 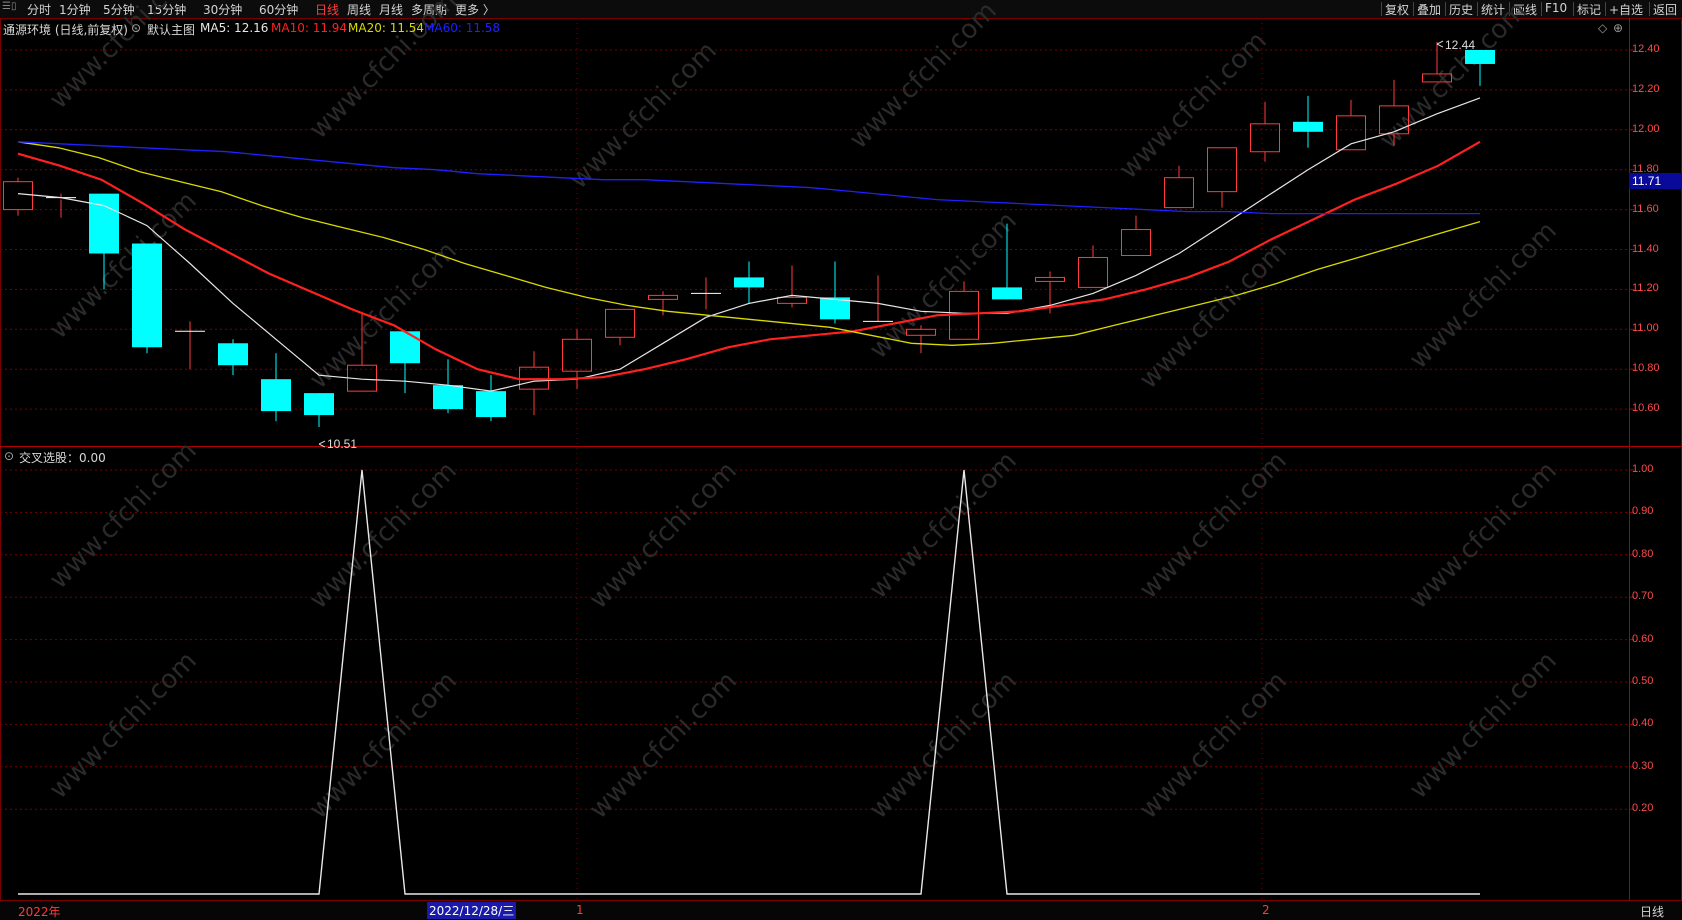 What do you see at coordinates (309, 28) in the screenshot?
I see `ma10-label: MA10: 11.94` at bounding box center [309, 28].